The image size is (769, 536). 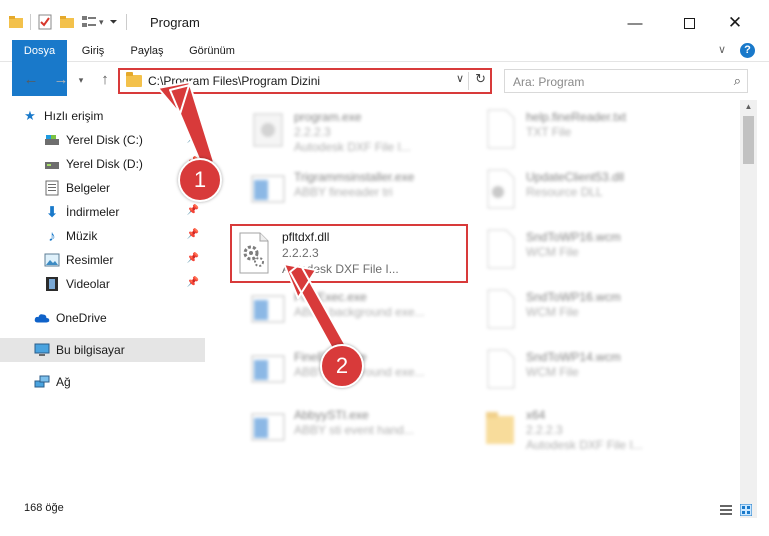 I want to click on help-icon: ?, so click(x=747, y=50).